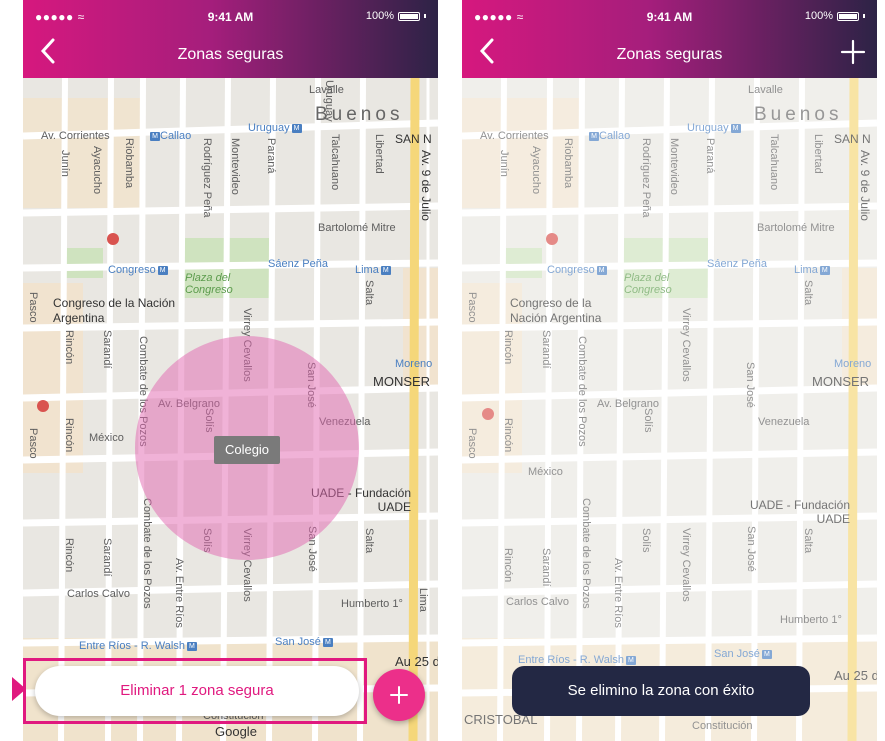  Describe the element at coordinates (247, 450) in the screenshot. I see `safe-zone-label: Colegio` at that location.